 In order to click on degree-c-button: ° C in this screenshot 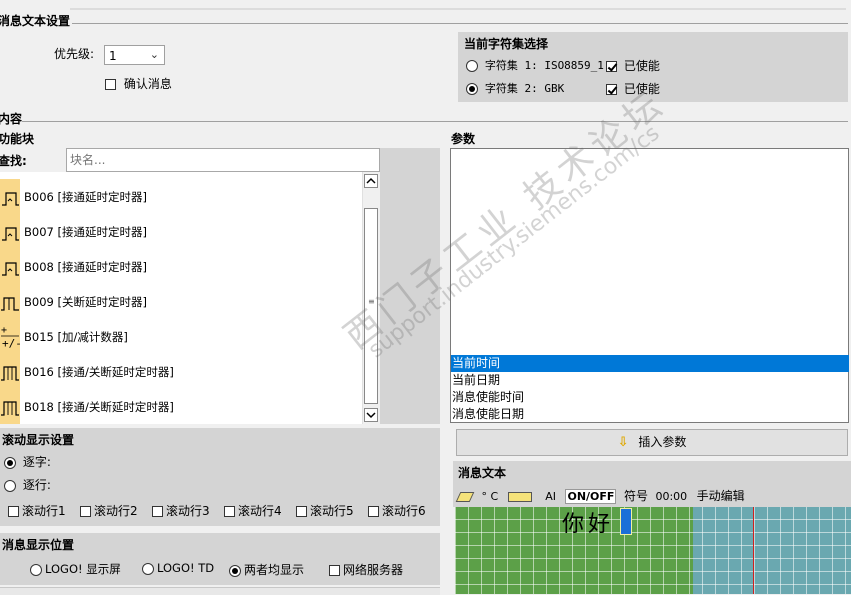, I will do `click(490, 496)`.